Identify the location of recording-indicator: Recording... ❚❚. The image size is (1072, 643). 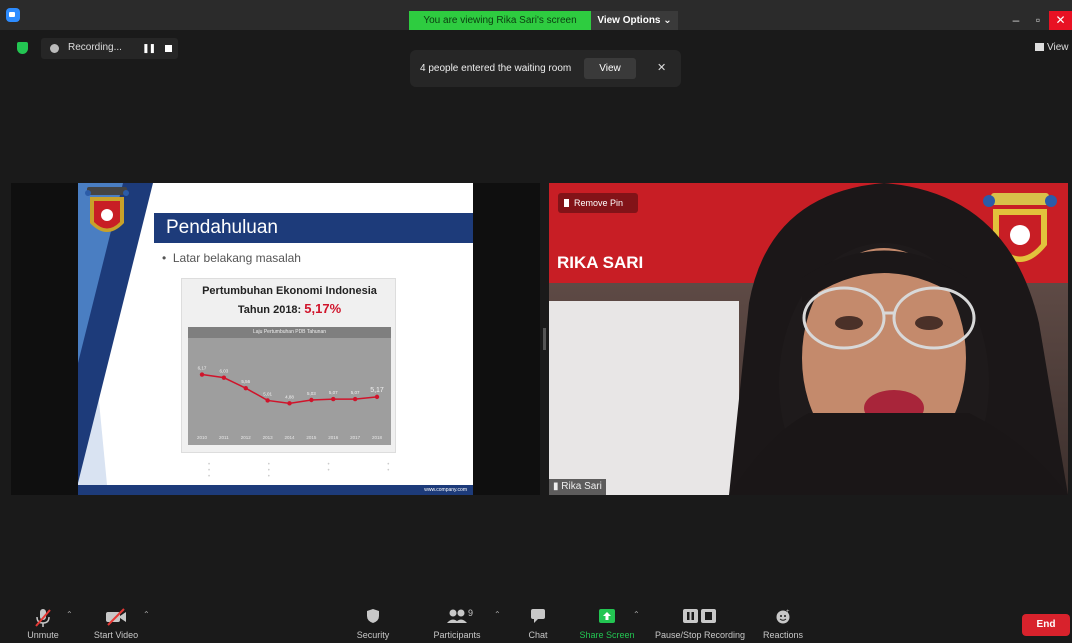
(109, 48).